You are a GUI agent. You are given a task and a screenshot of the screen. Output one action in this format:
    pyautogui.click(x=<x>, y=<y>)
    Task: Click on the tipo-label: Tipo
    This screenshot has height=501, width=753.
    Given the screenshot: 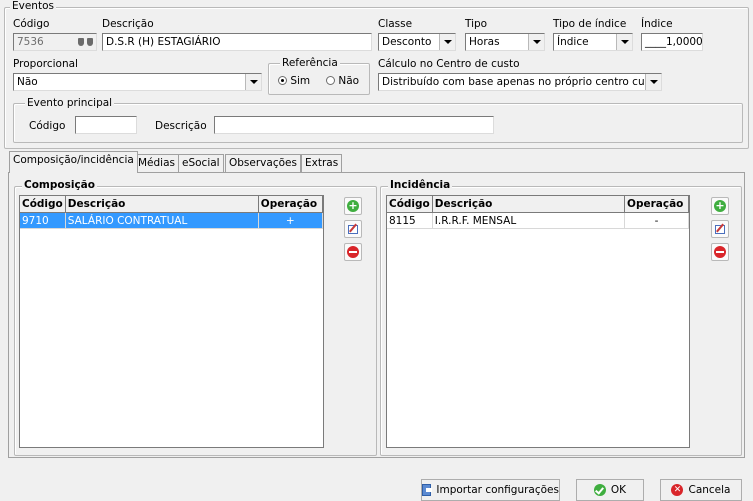 What is the action you would take?
    pyautogui.click(x=476, y=24)
    